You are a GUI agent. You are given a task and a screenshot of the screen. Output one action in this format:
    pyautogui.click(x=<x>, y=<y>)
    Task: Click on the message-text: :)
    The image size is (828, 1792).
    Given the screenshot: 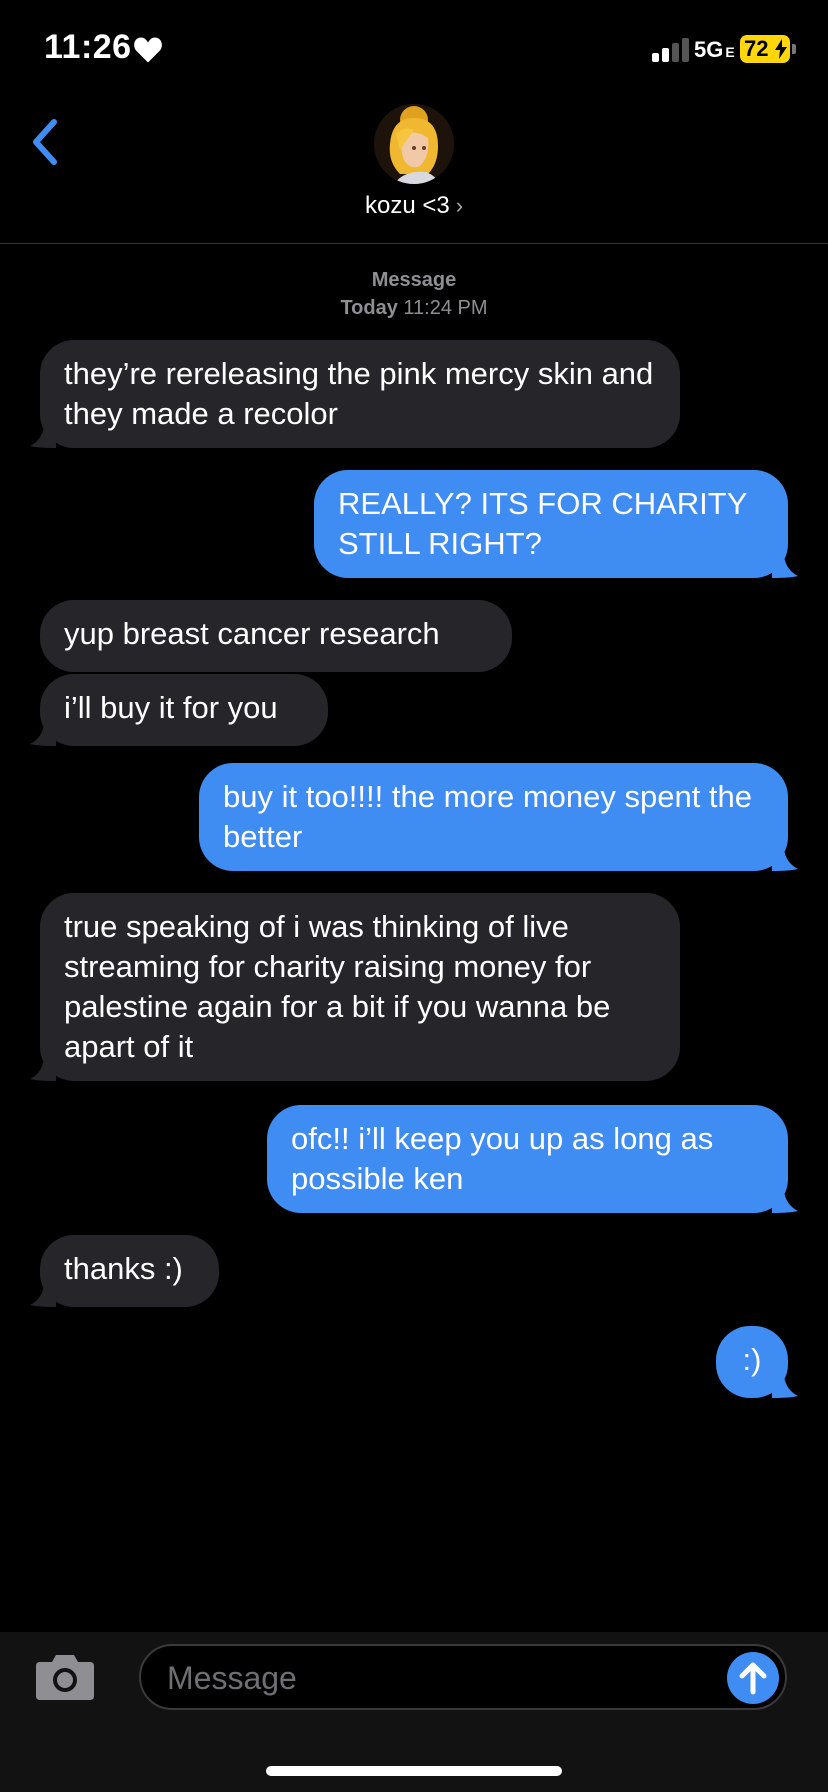 What is the action you would take?
    pyautogui.click(x=752, y=1359)
    